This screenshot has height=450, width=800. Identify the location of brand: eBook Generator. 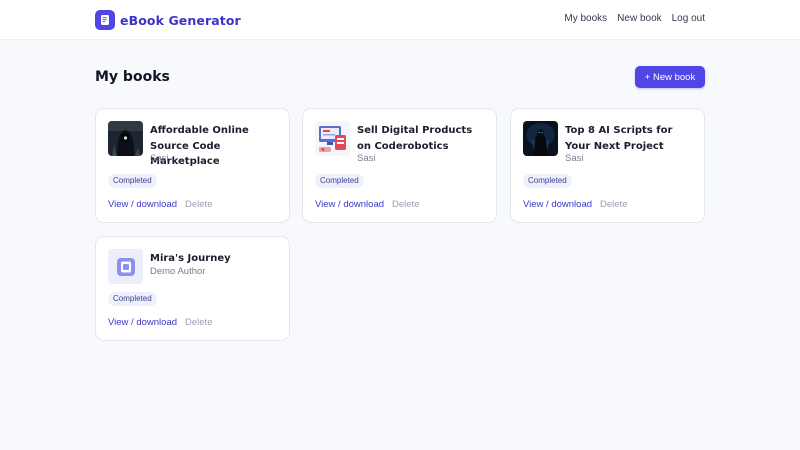
(168, 20).